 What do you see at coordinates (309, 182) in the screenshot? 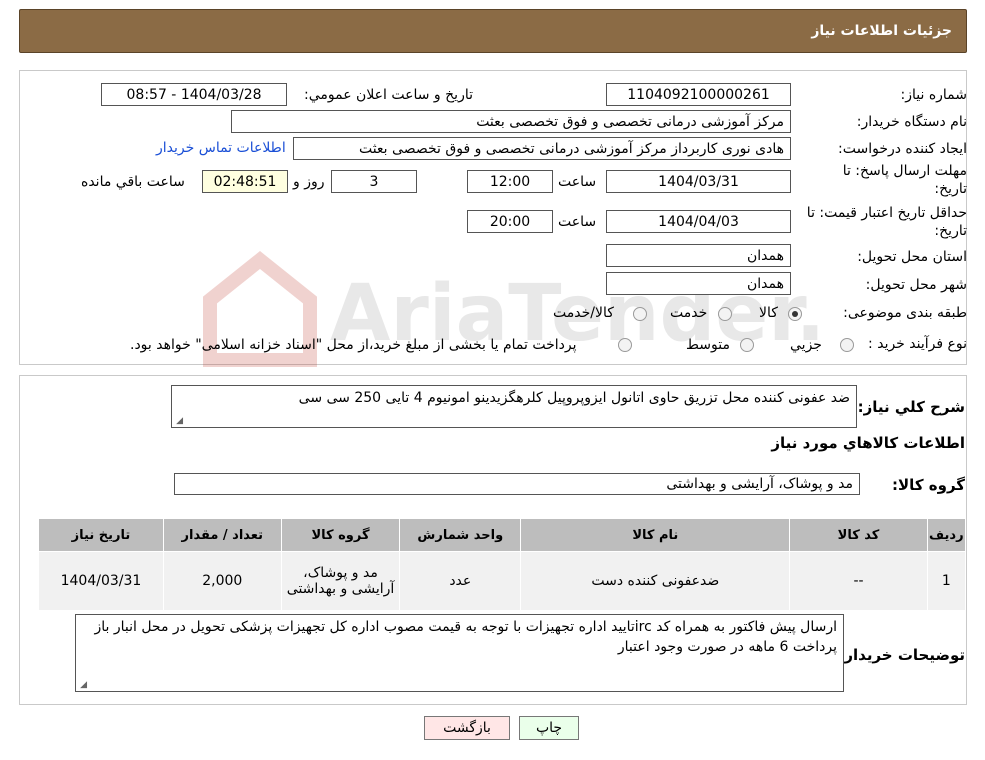
I see `days-label: روز و` at bounding box center [309, 182].